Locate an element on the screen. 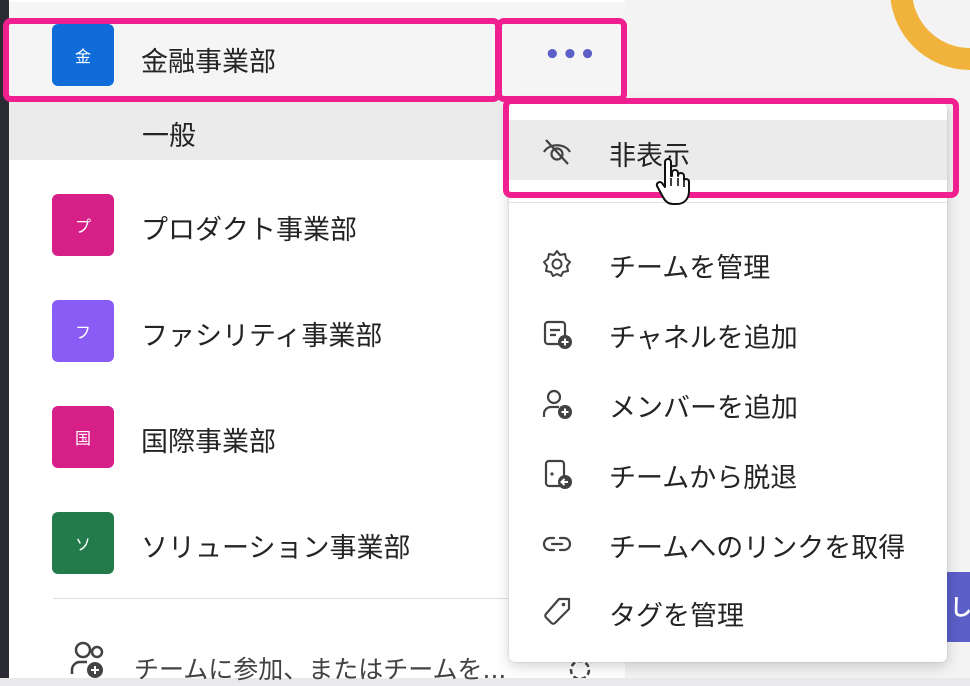 The height and width of the screenshot is (686, 970). team-name: プロダクト事業部 is located at coordinates (249, 230).